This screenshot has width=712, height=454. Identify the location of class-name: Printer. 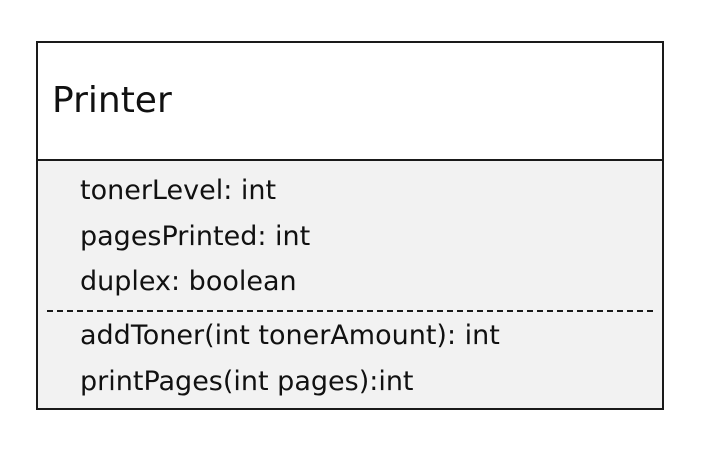
(112, 100).